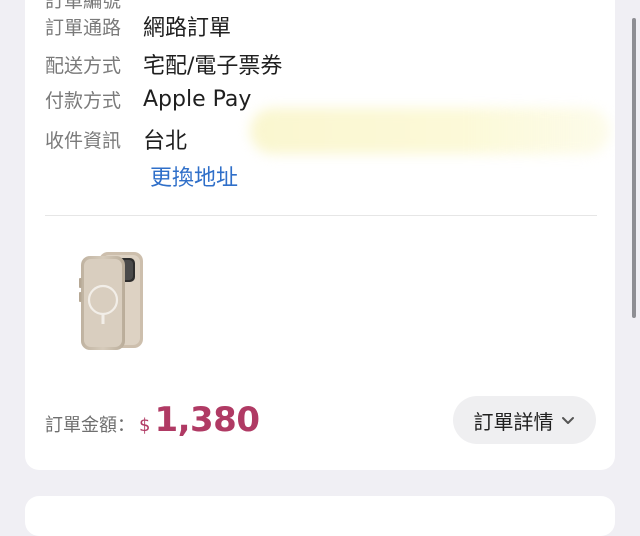 Image resolution: width=640 pixels, height=536 pixels. What do you see at coordinates (513, 421) in the screenshot?
I see `order-details-label: 訂單詳情` at bounding box center [513, 421].